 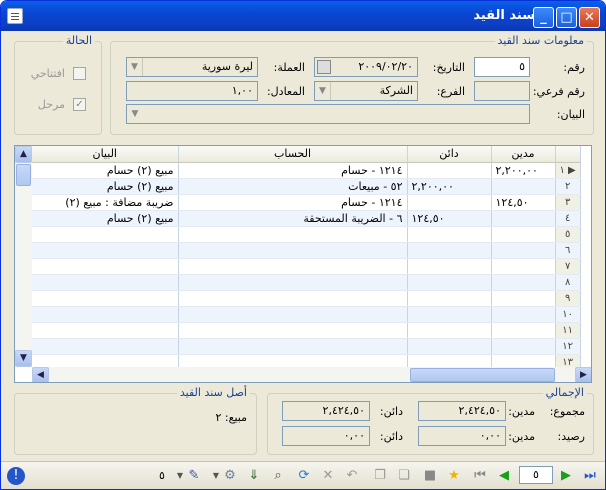 I want to click on statement-cell: ضريبة مضافة : مبيع (٢), so click(x=105, y=202).